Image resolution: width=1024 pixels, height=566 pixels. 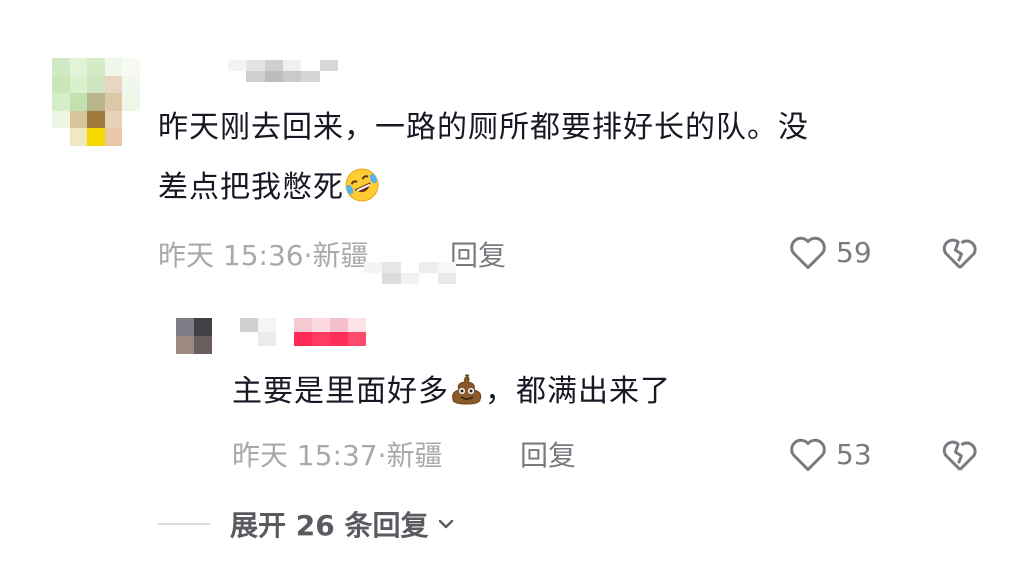 I want to click on like-count: 59, so click(x=854, y=252).